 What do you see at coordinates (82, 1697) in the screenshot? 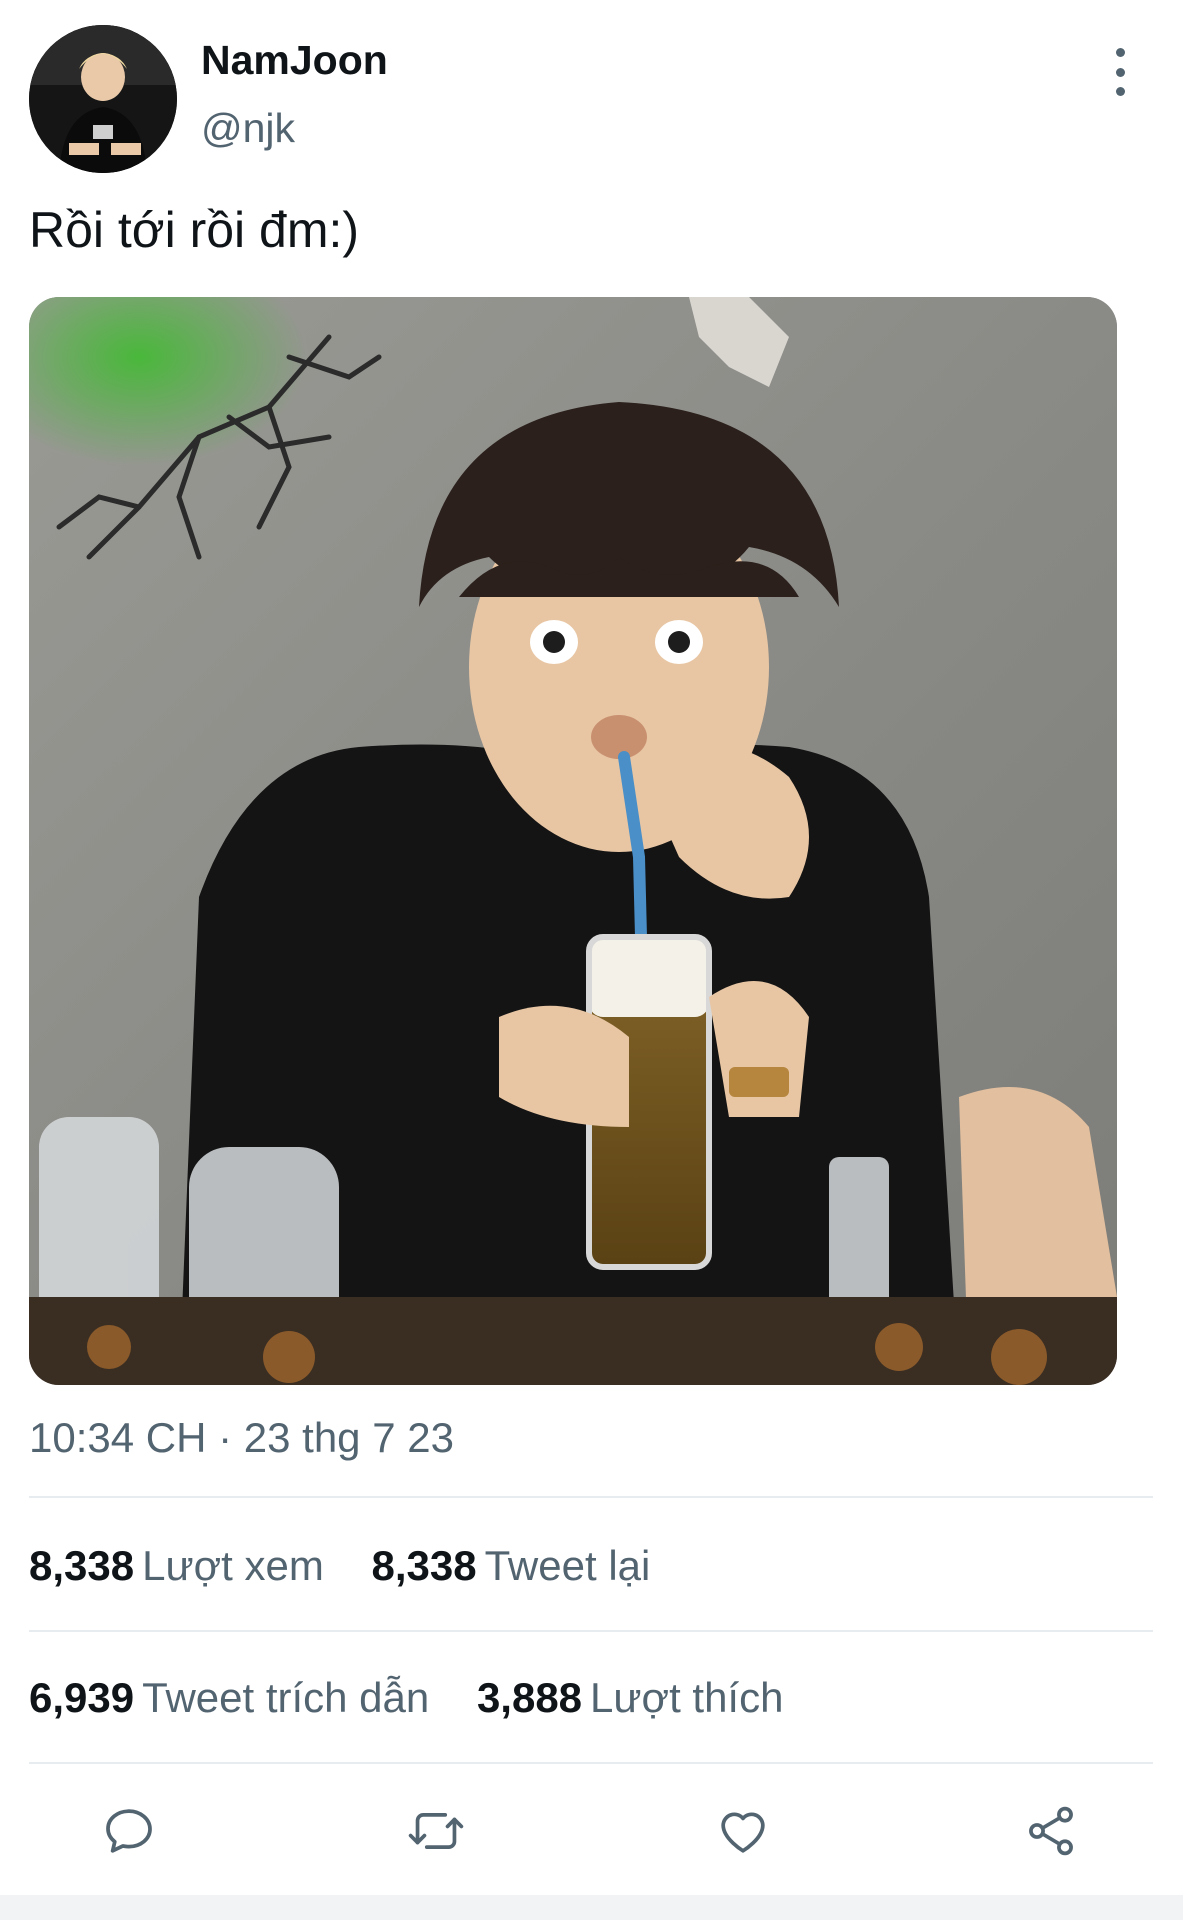
I see `quotes-count: 6,939` at bounding box center [82, 1697].